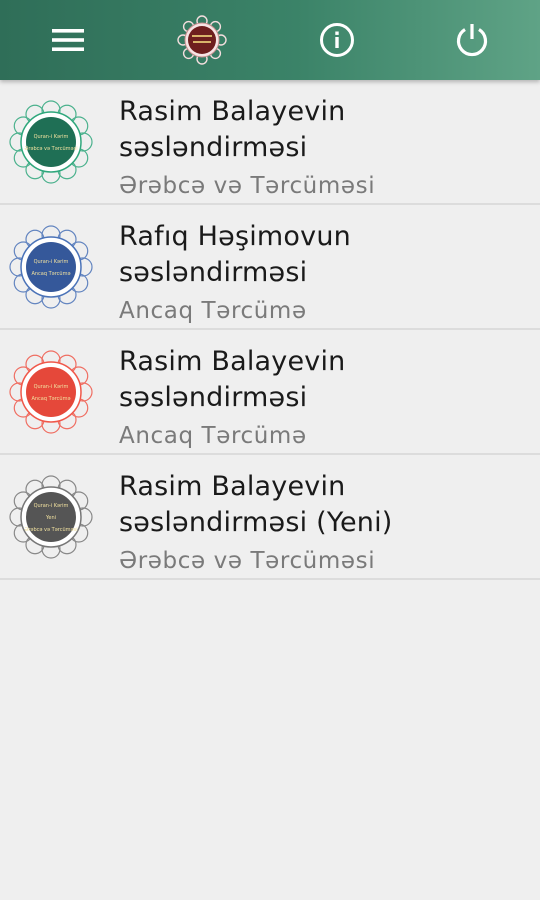  I want to click on logo-button, so click(202, 40).